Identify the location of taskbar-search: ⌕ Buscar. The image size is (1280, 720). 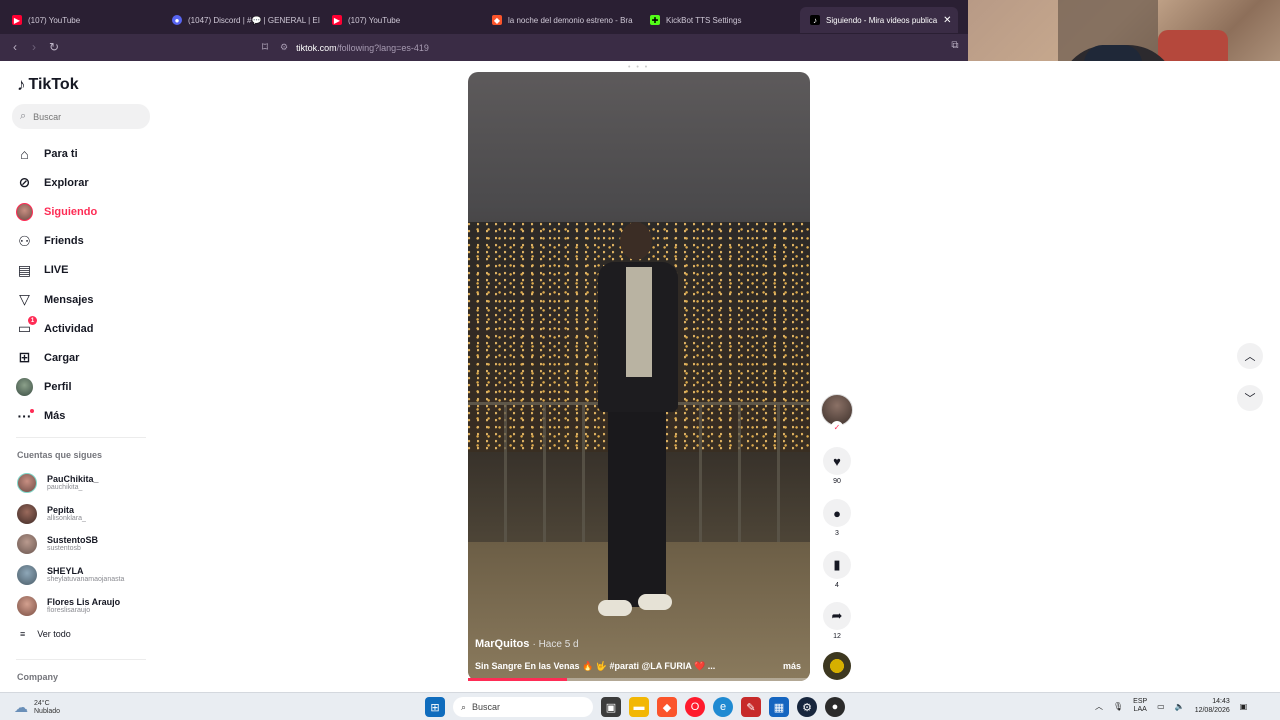
(523, 707).